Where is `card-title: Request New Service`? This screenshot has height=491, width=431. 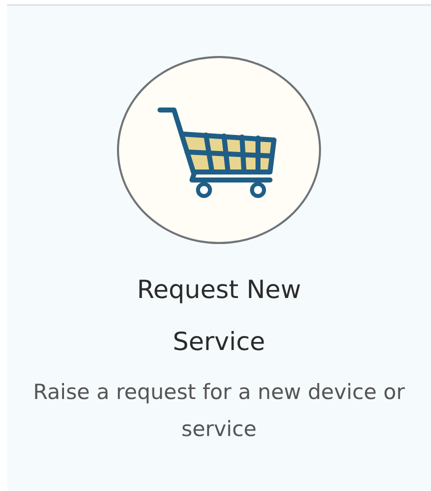 card-title: Request New Service is located at coordinates (219, 316).